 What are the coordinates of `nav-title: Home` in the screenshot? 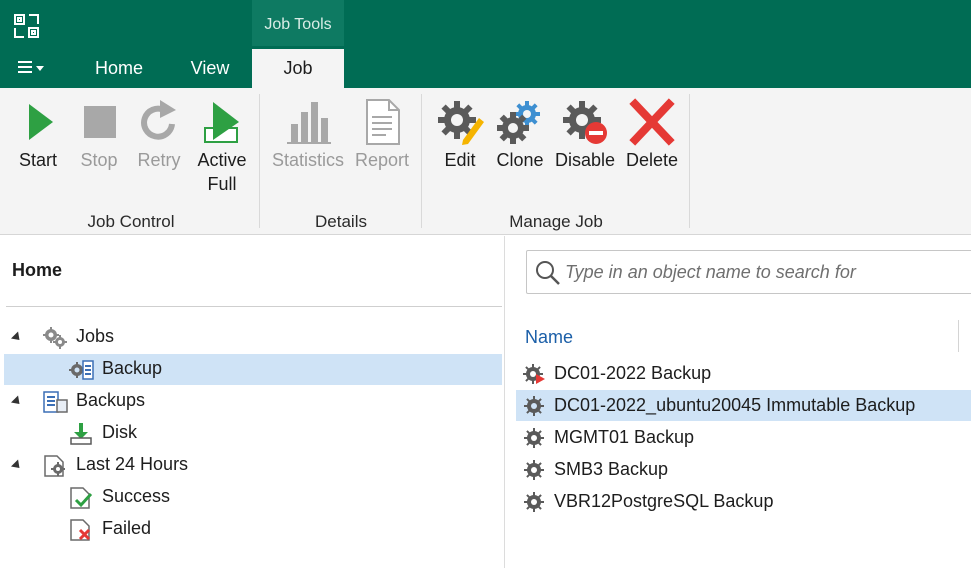 It's located at (37, 270).